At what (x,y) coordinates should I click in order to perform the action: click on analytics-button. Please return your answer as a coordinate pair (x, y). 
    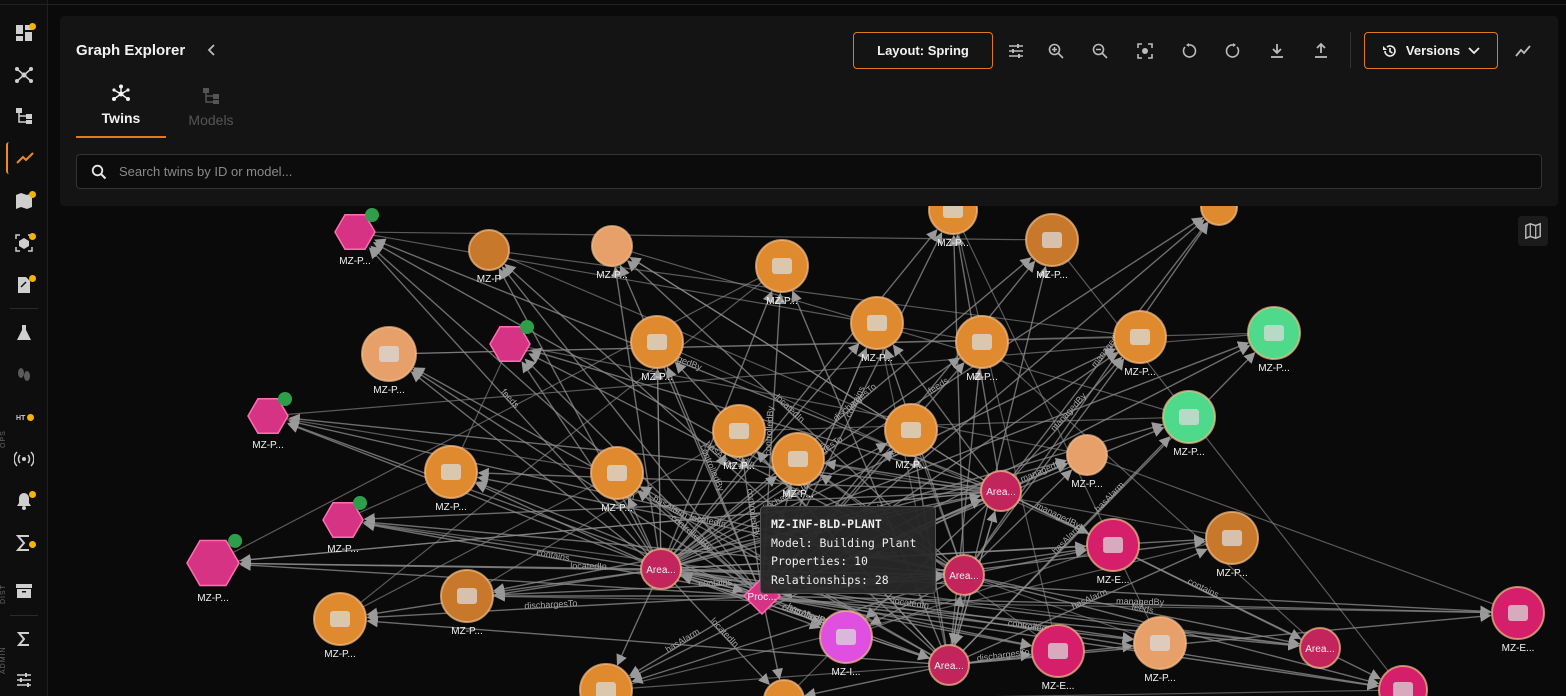
    Looking at the image, I should click on (1523, 51).